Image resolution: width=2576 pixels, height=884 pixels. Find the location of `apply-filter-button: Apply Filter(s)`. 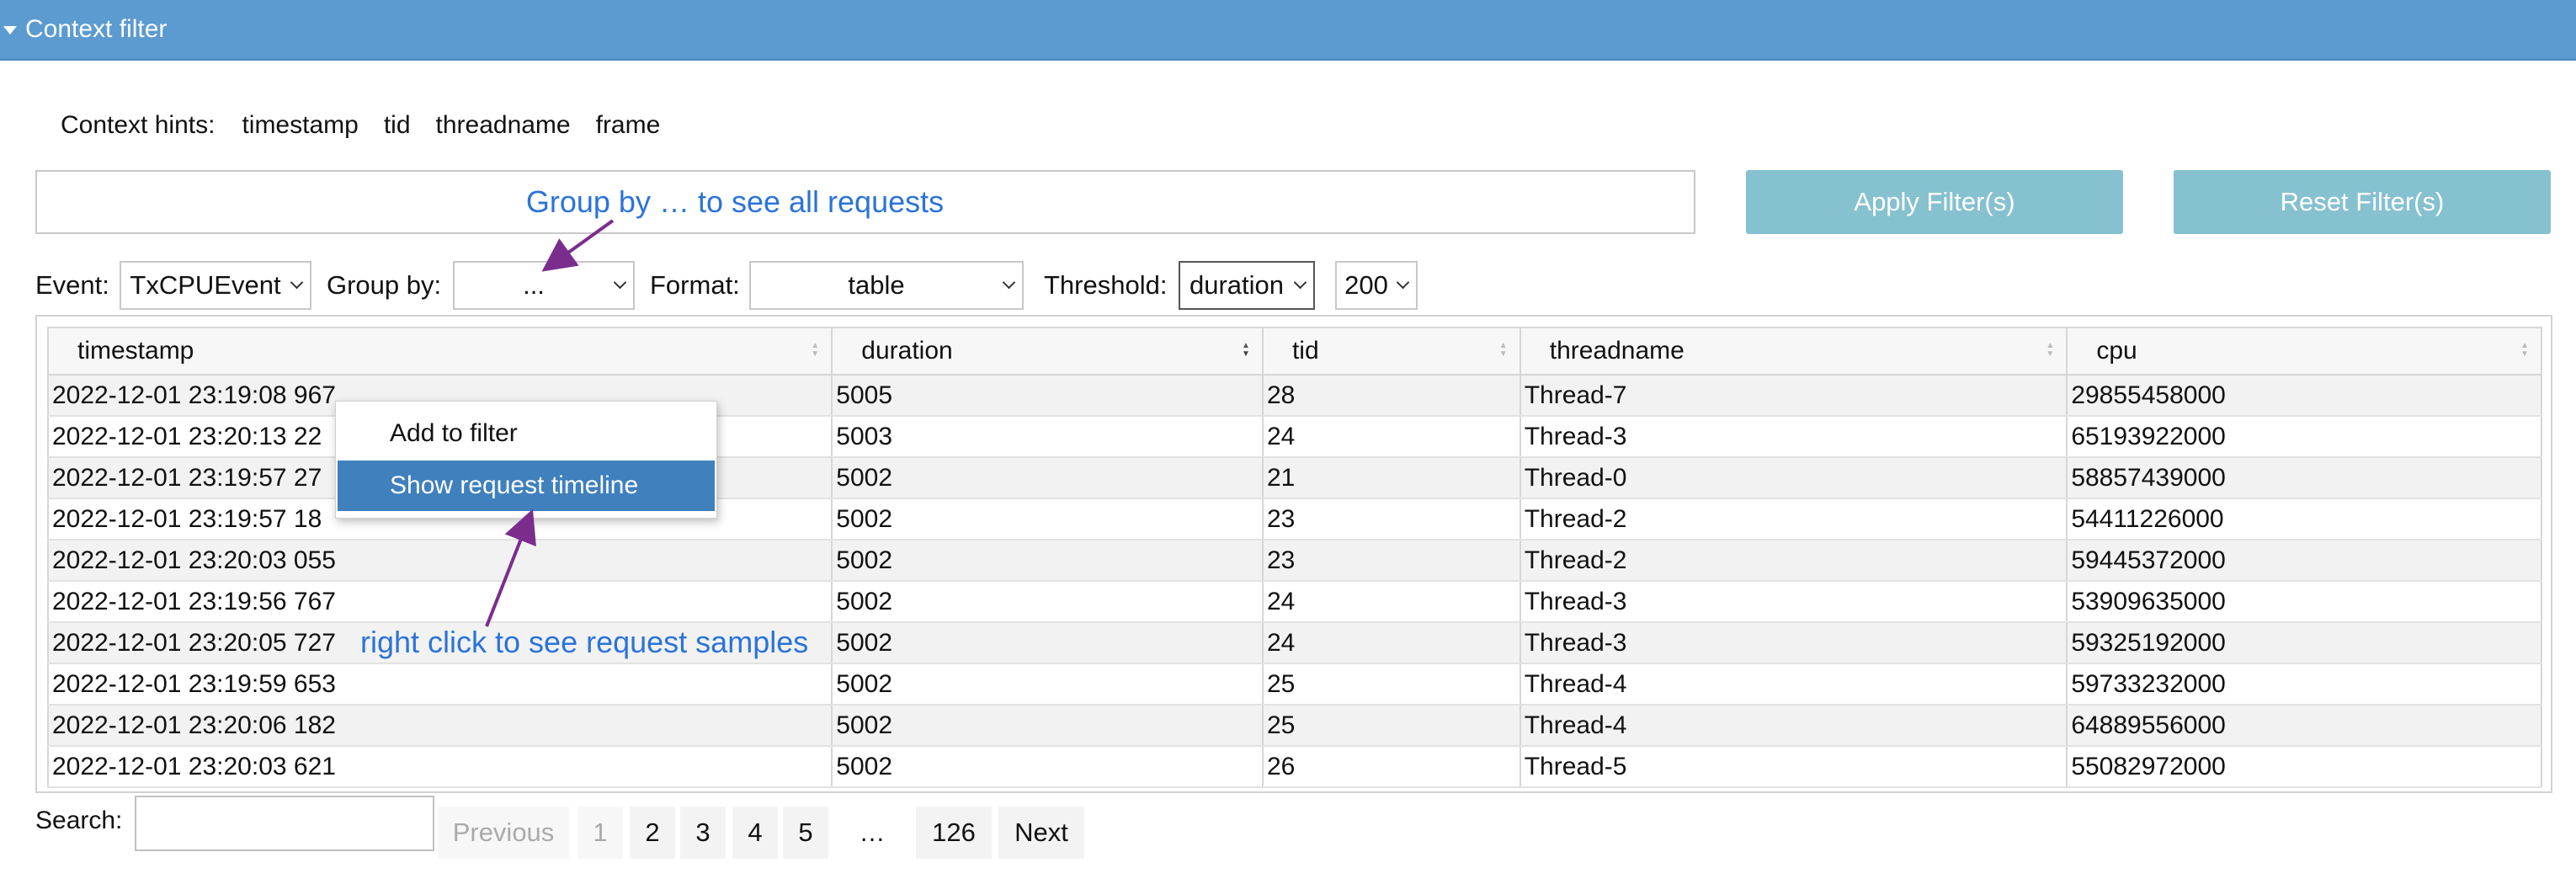

apply-filter-button: Apply Filter(s) is located at coordinates (1935, 202).